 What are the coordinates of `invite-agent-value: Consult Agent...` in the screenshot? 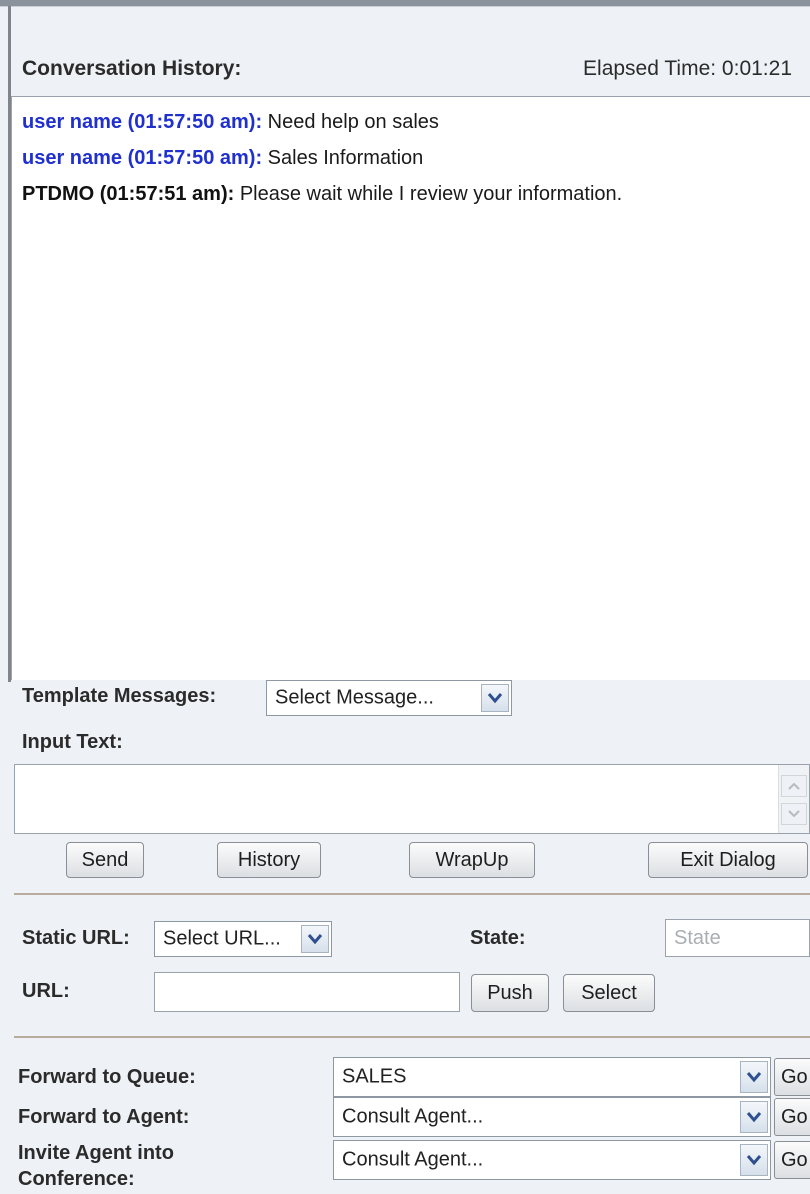 It's located at (413, 1159).